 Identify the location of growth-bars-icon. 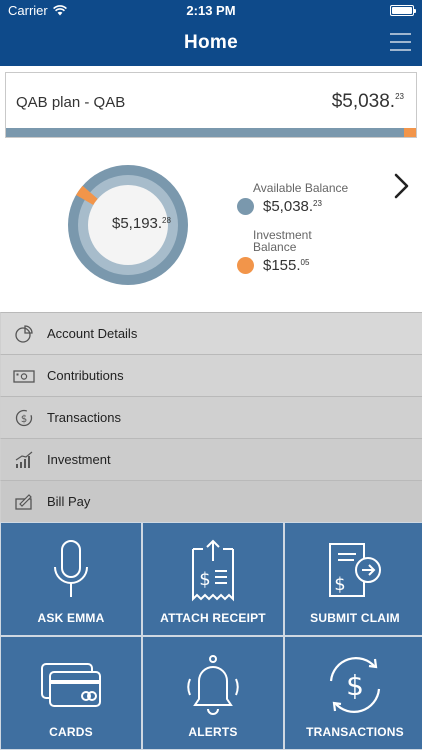
(24, 460).